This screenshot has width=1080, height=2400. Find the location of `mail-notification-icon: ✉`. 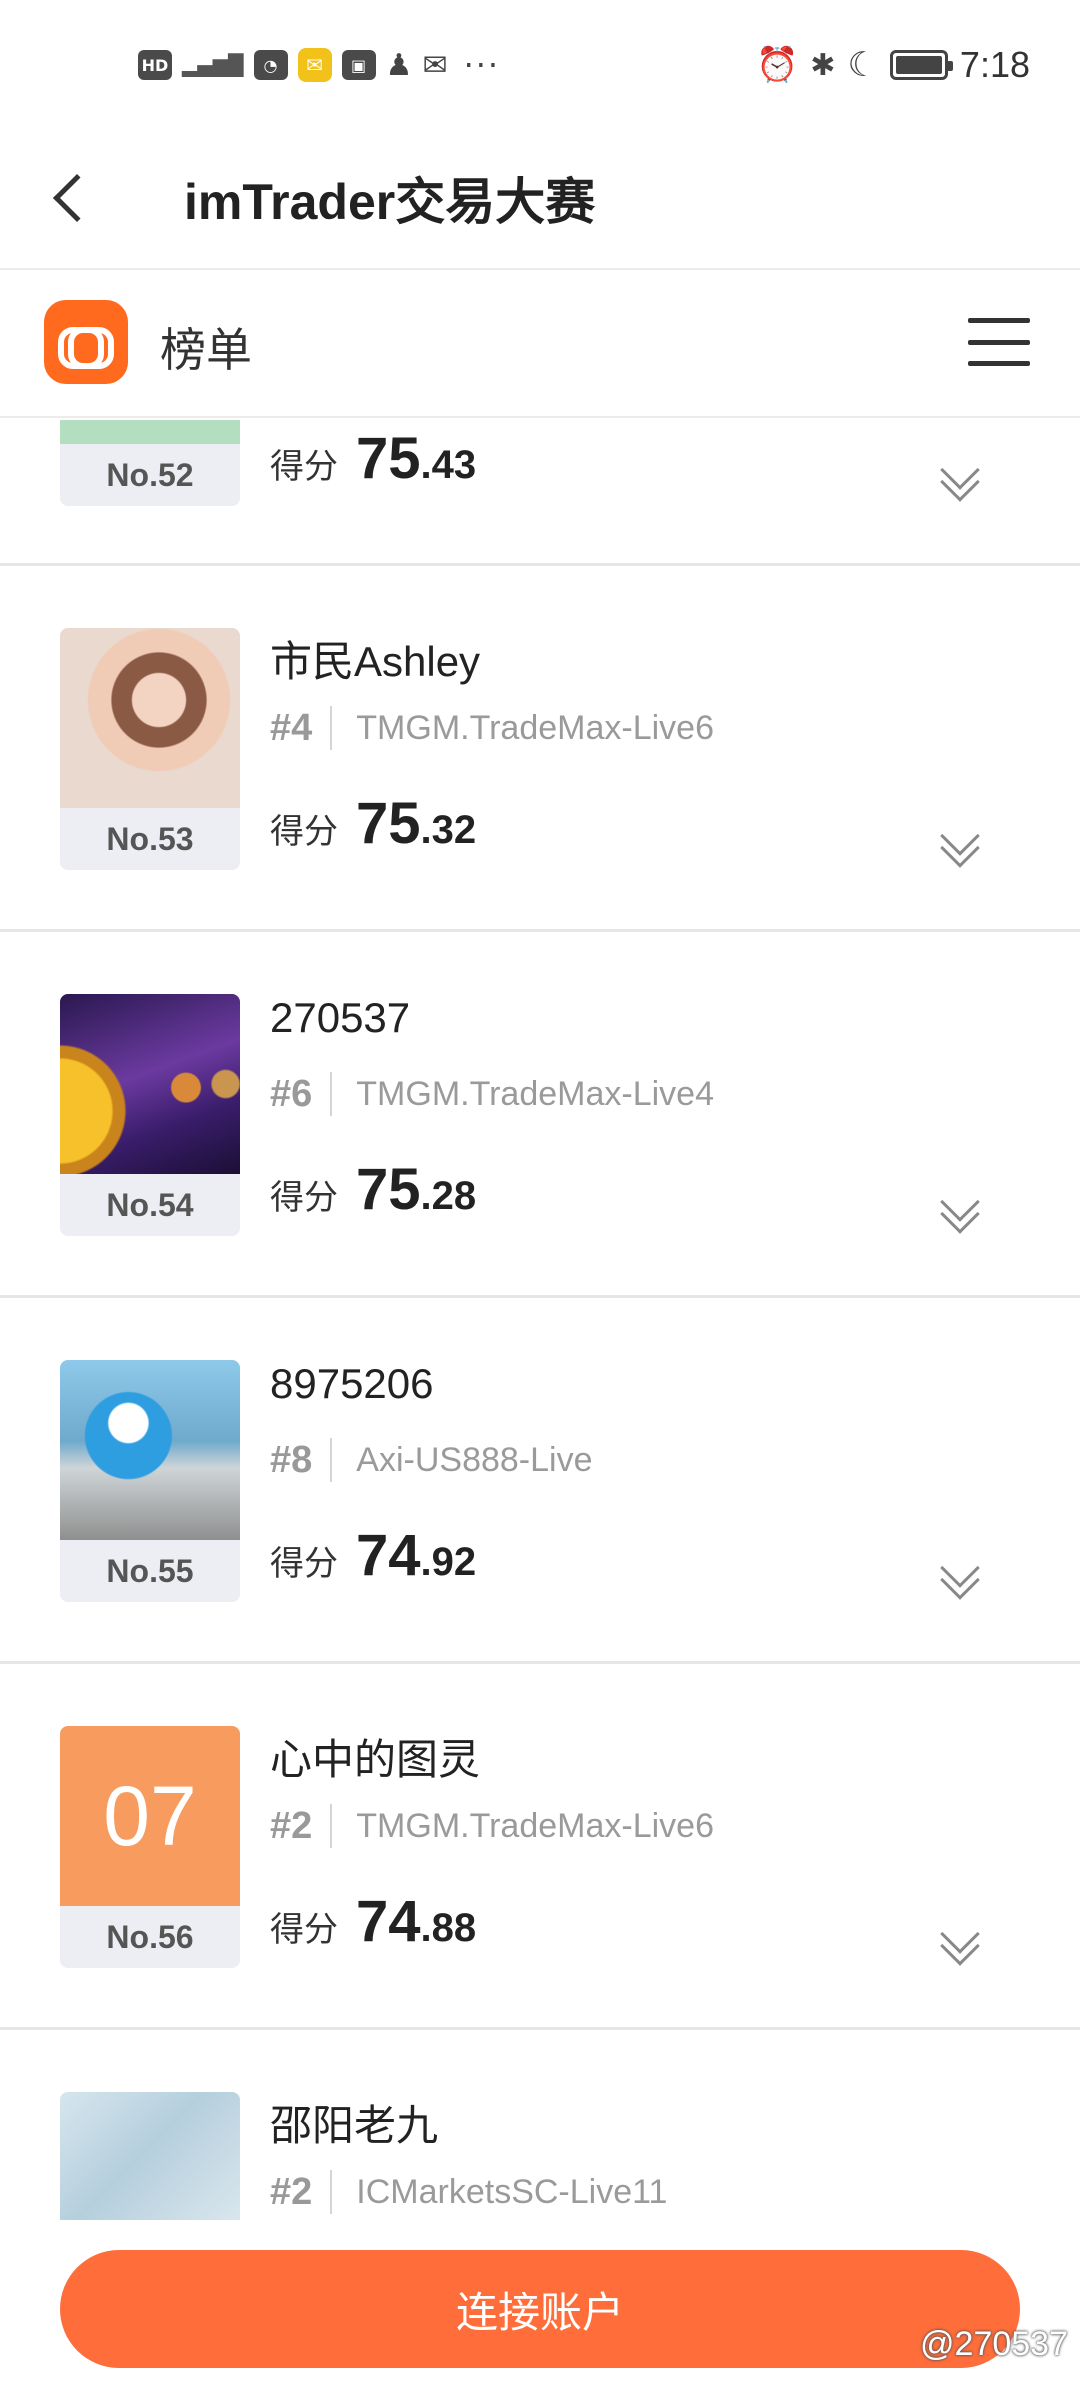

mail-notification-icon: ✉ is located at coordinates (314, 65).